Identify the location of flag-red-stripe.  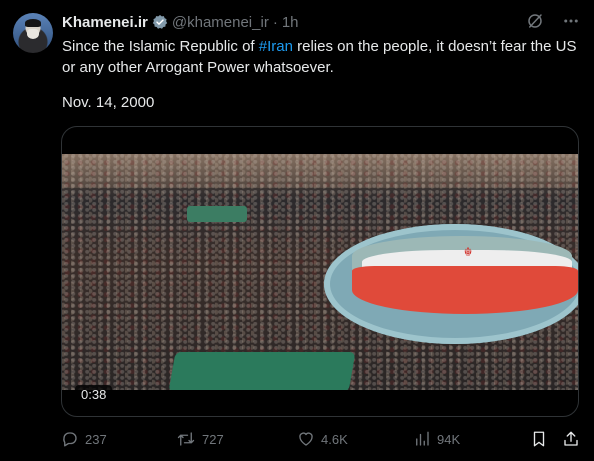
(465, 290).